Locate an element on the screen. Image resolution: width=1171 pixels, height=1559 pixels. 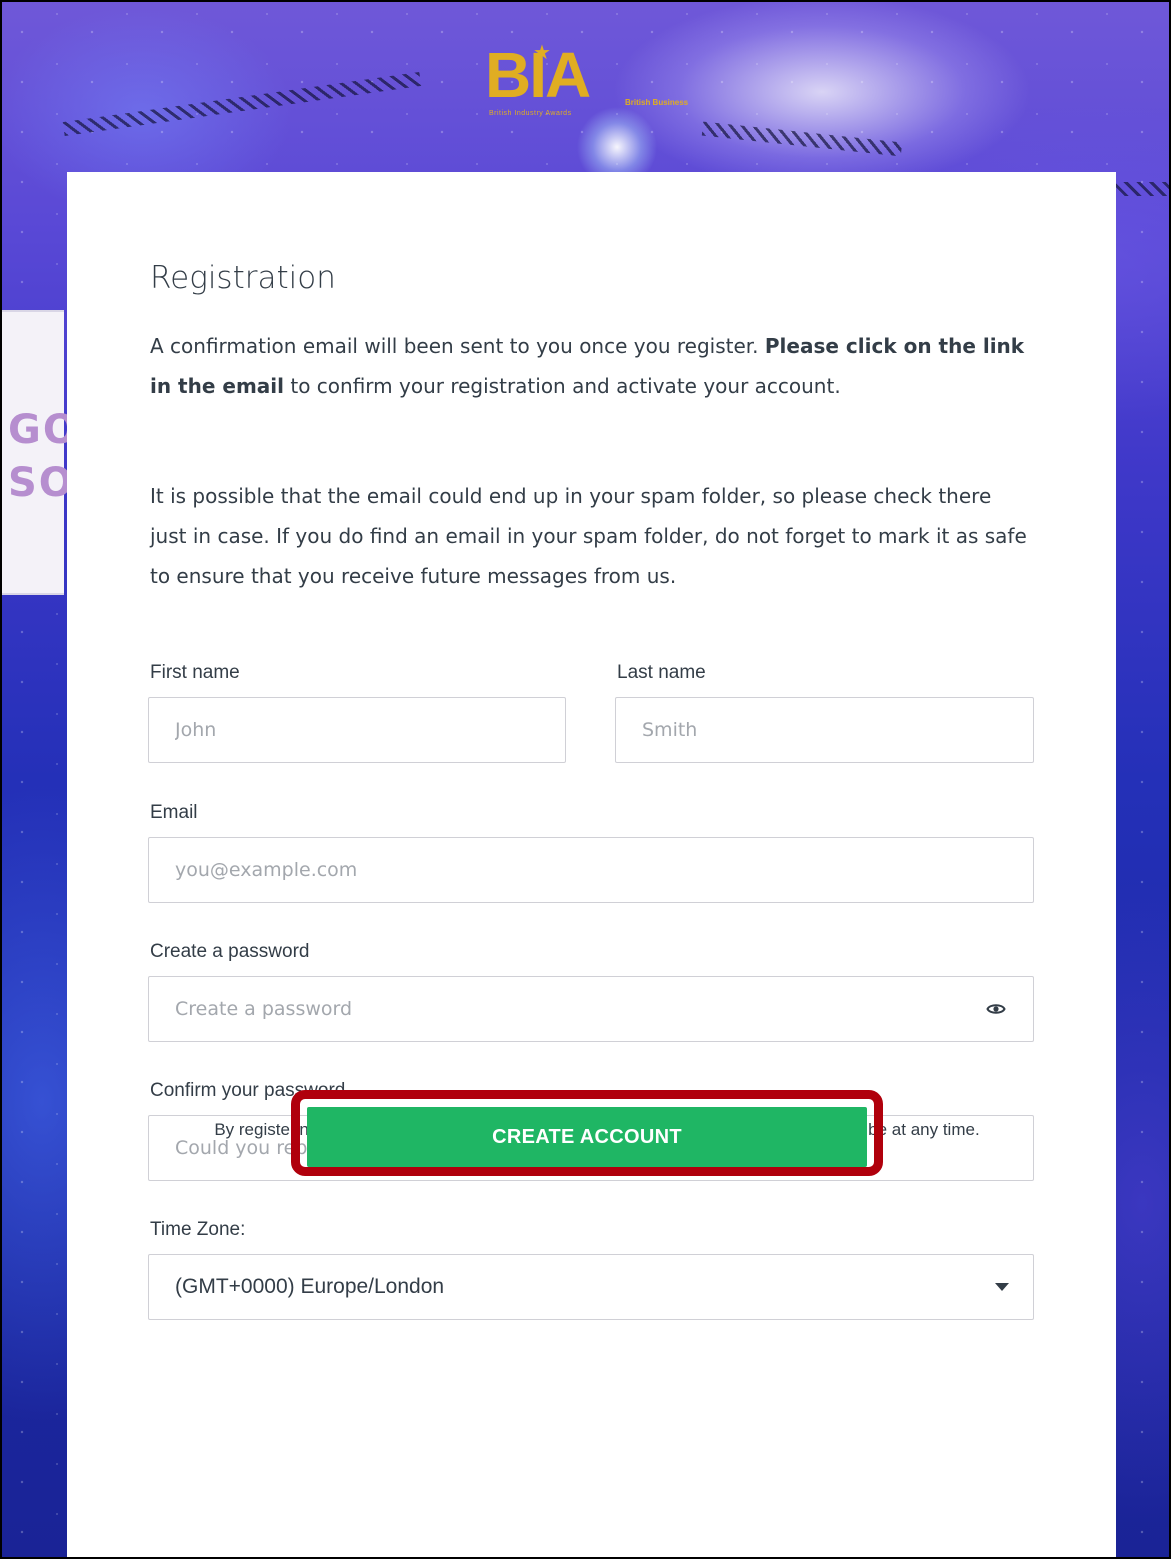
stage-truss is located at coordinates (1140, 189).